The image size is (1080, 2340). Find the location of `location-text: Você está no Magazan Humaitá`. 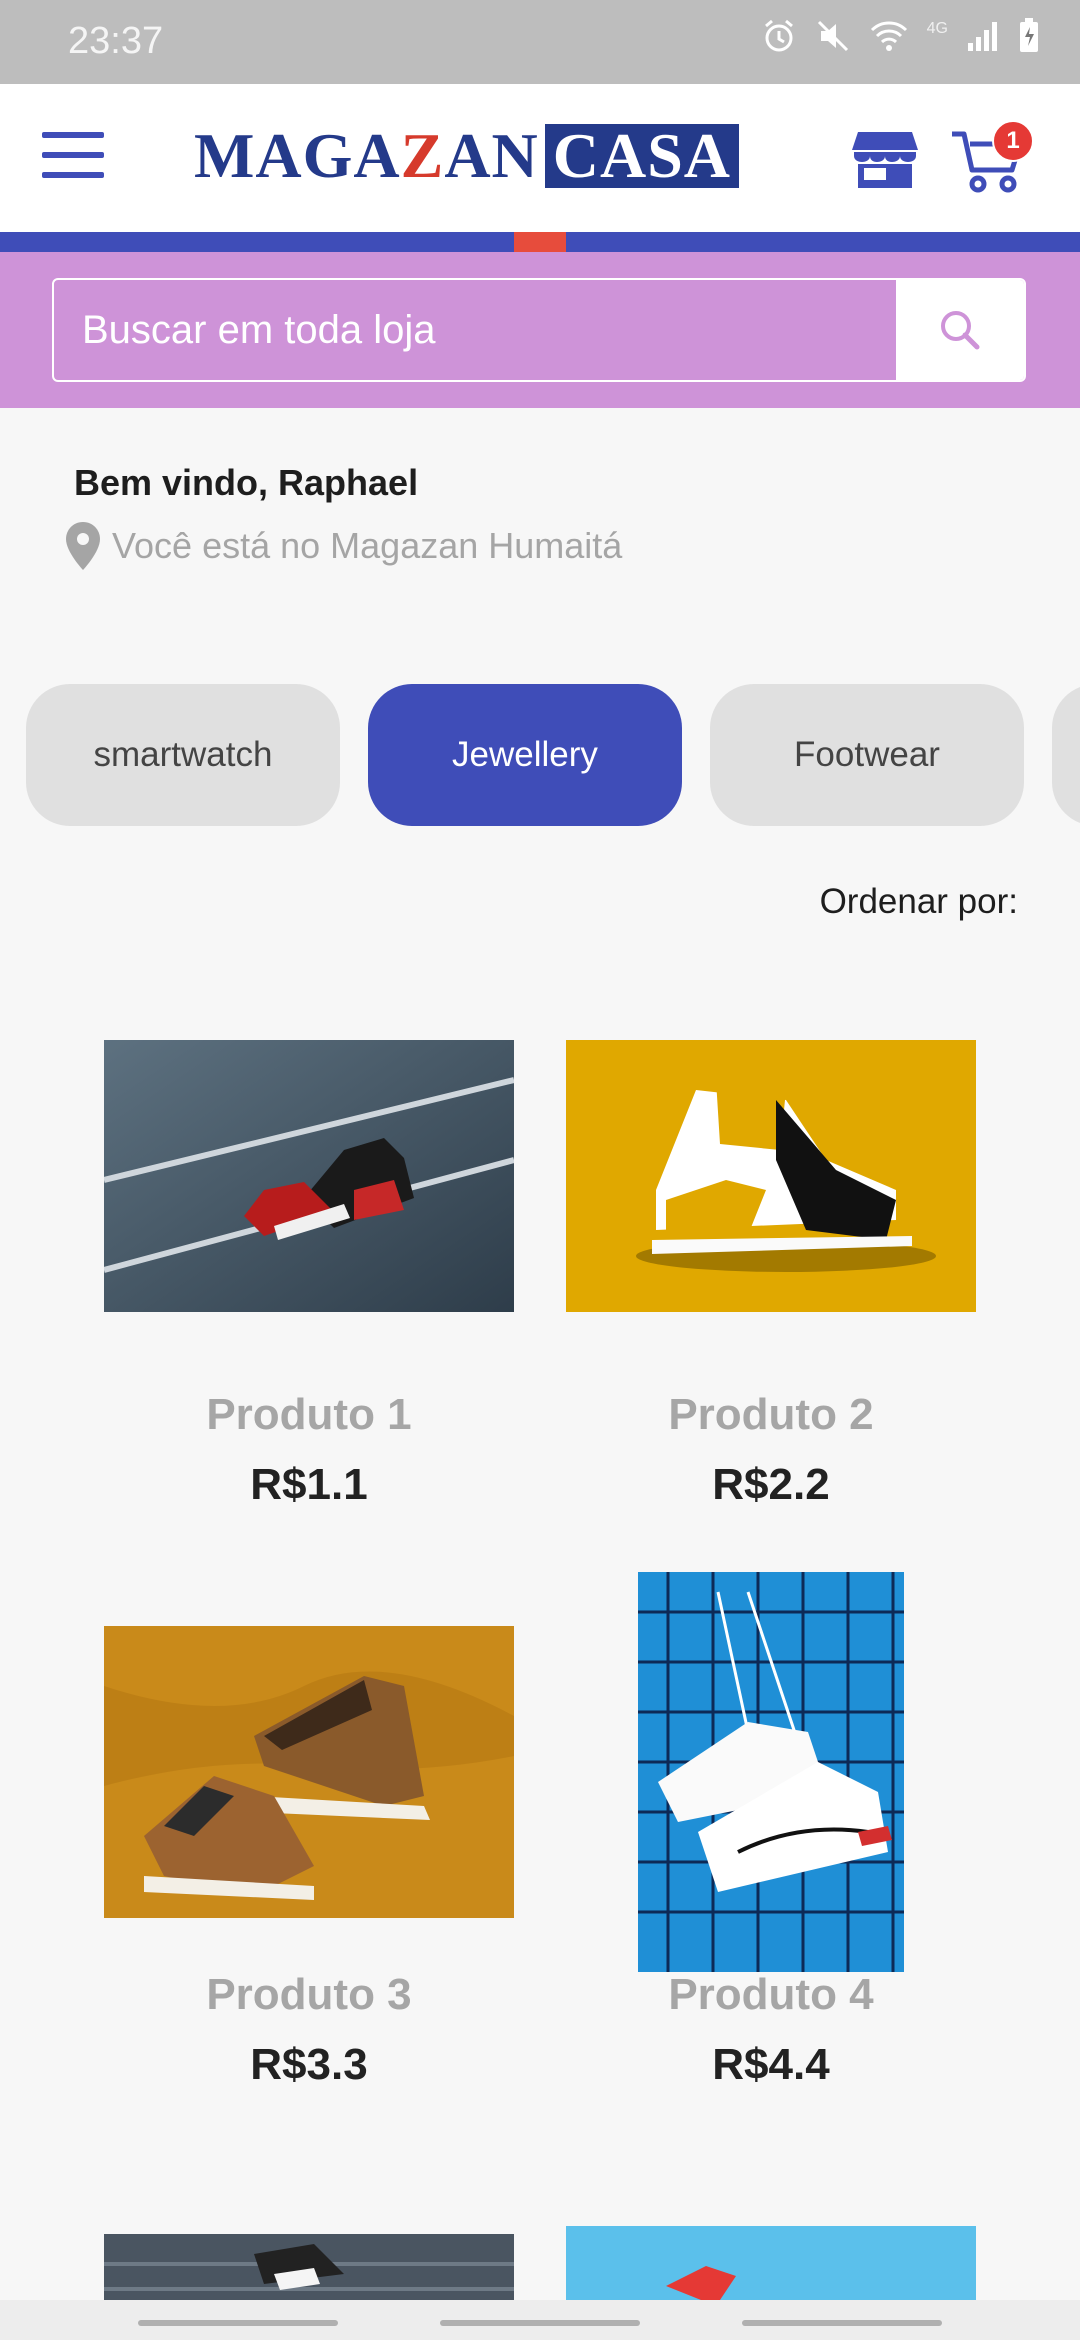

location-text: Você está no Magazan Humaitá is located at coordinates (367, 545).